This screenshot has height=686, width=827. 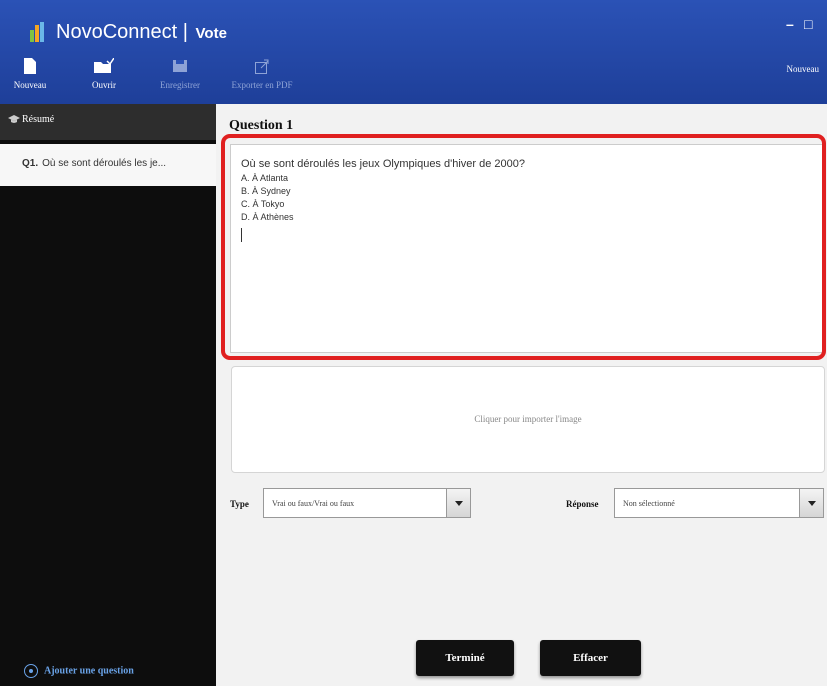 What do you see at coordinates (413, 28) in the screenshot?
I see `title-bar: NovoConnect | Vote – □` at bounding box center [413, 28].